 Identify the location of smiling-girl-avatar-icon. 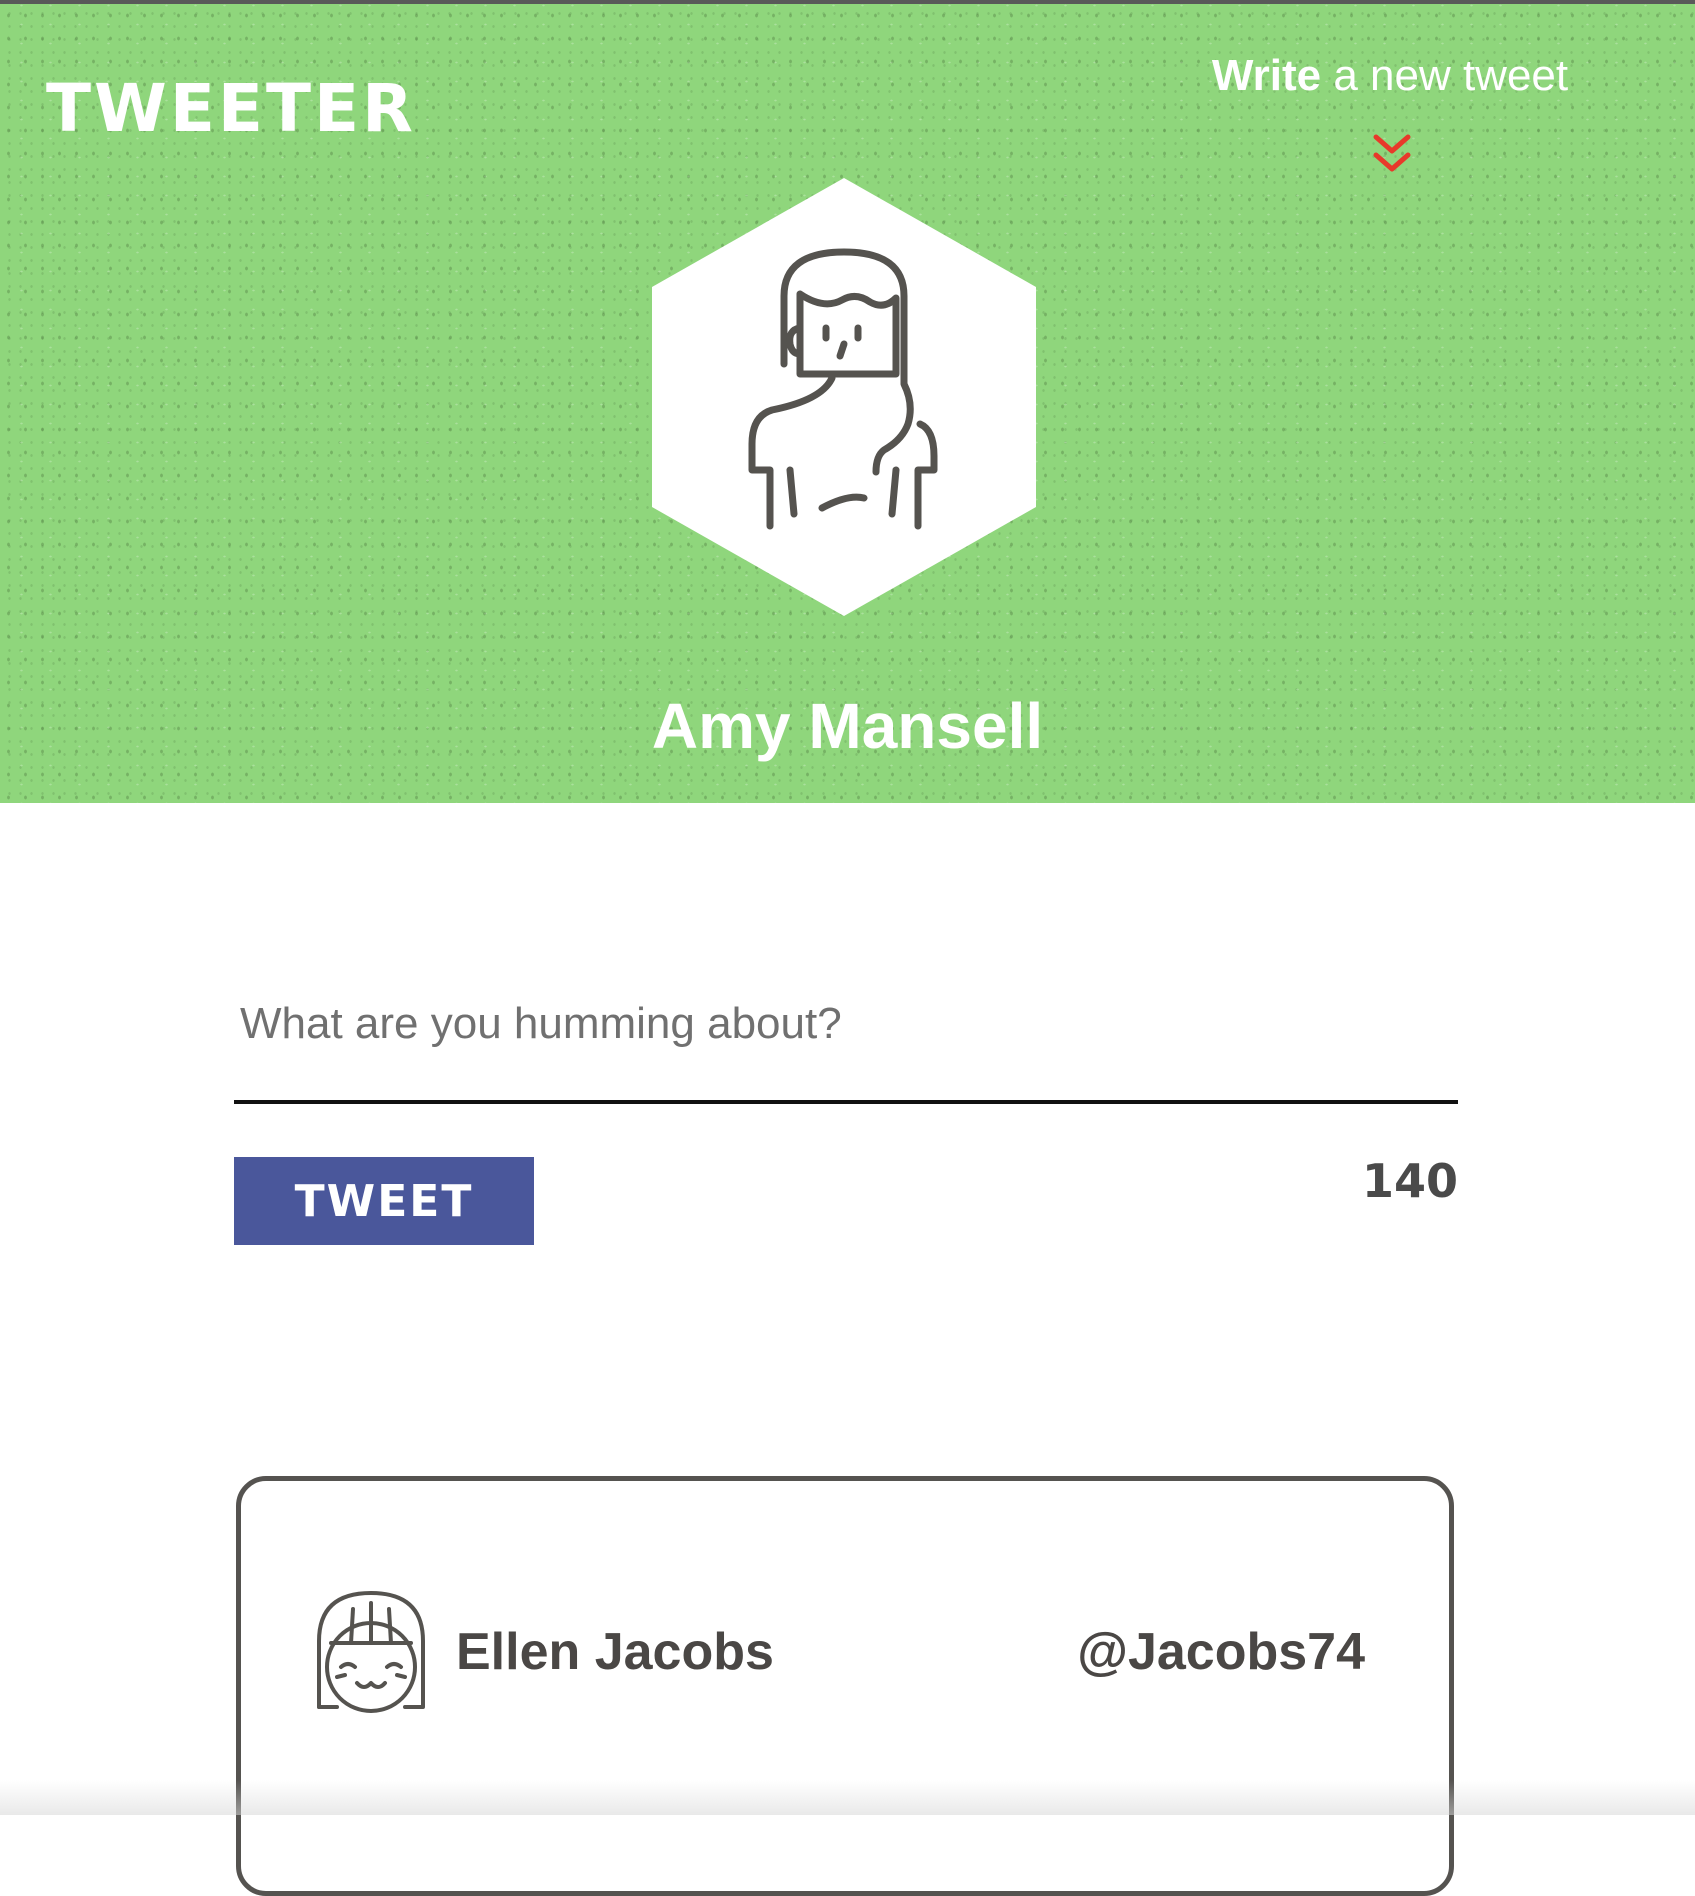
(371, 1652).